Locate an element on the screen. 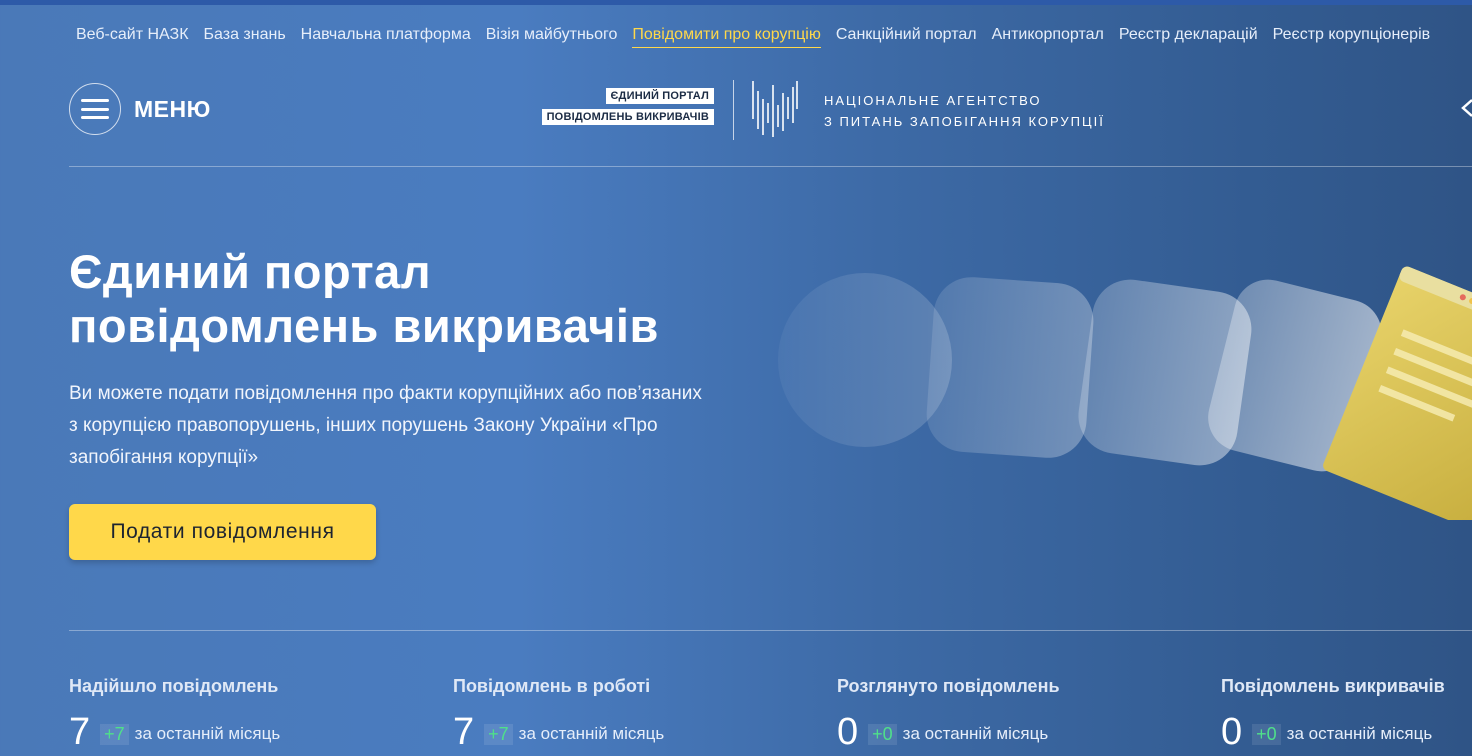  menu-button is located at coordinates (95, 109).